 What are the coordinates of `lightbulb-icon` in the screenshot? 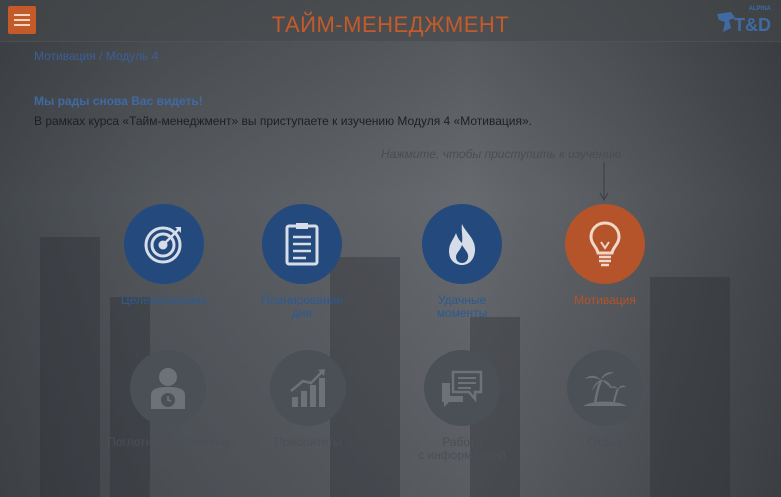 It's located at (605, 244).